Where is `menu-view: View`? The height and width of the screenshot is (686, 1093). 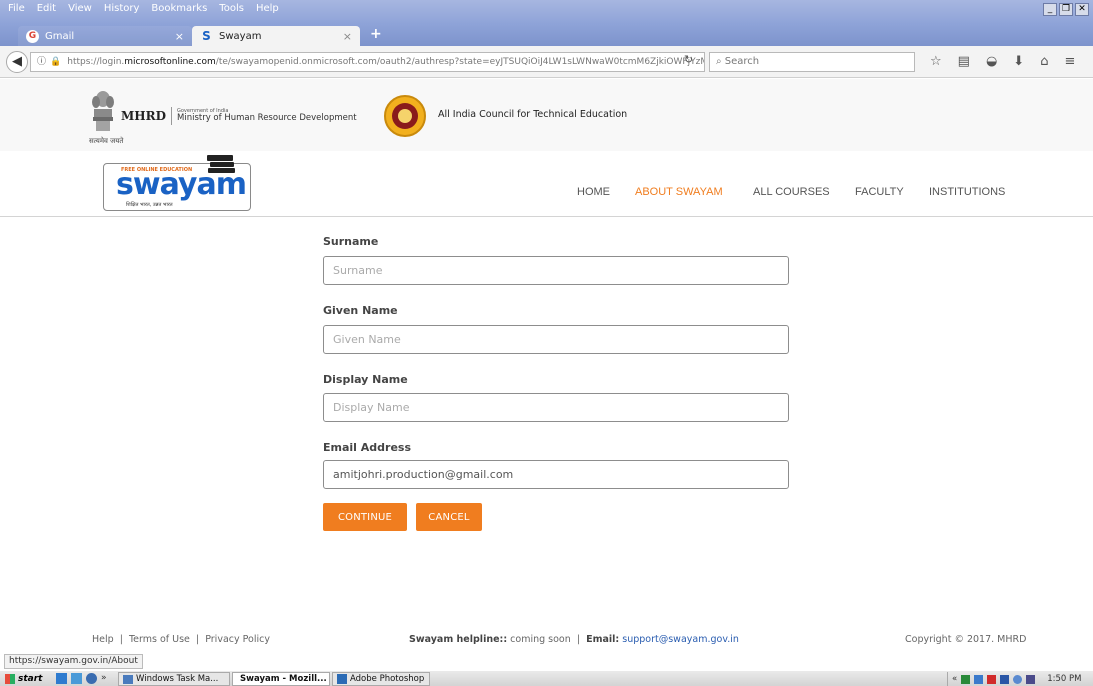
menu-view: View is located at coordinates (80, 8).